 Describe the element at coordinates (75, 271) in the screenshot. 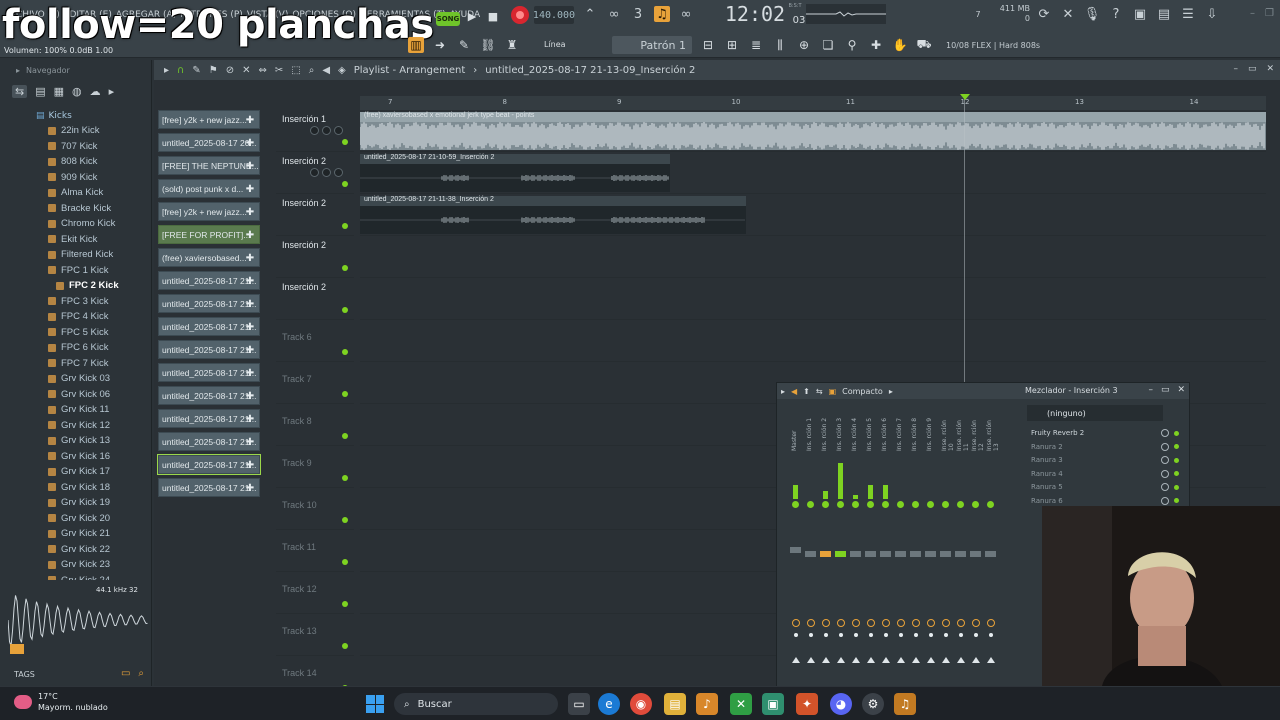

I see `browser-item: FPC 1 Kick` at that location.